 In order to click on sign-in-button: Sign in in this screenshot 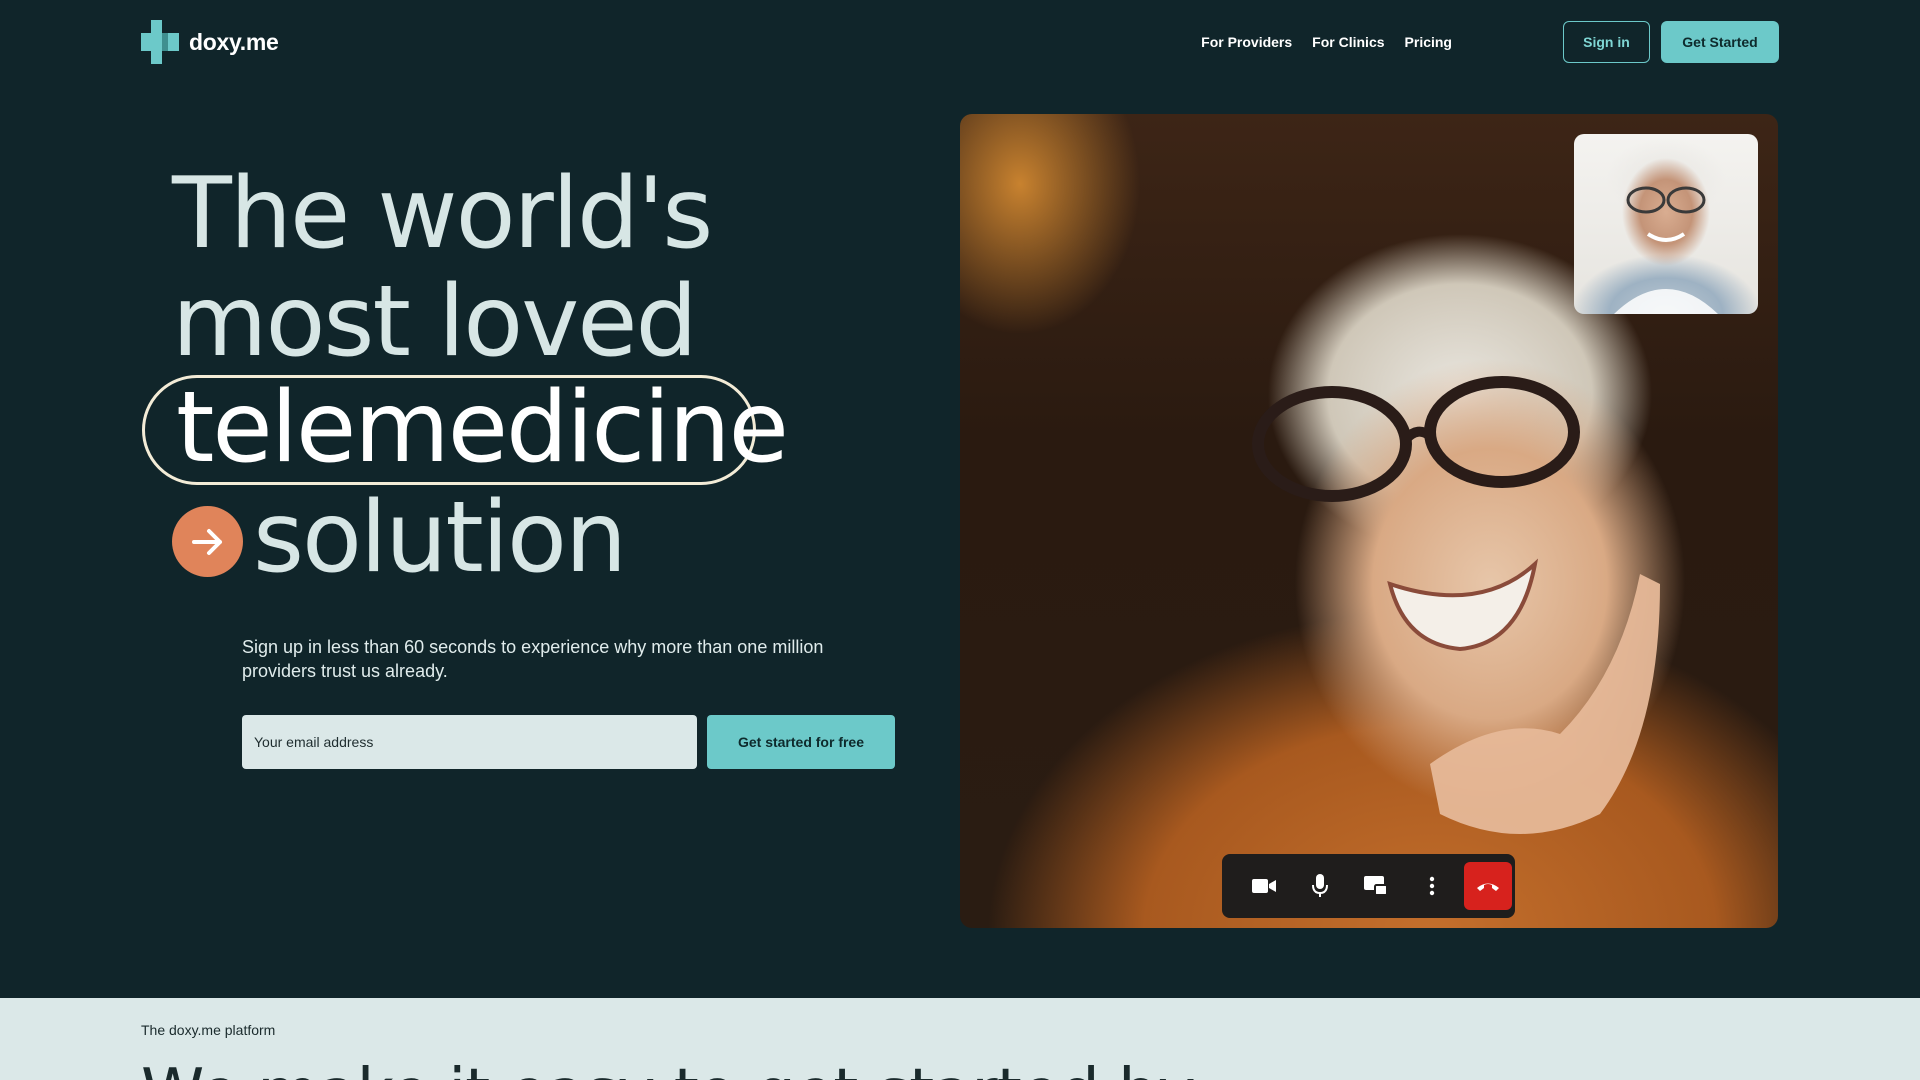, I will do `click(1606, 42)`.